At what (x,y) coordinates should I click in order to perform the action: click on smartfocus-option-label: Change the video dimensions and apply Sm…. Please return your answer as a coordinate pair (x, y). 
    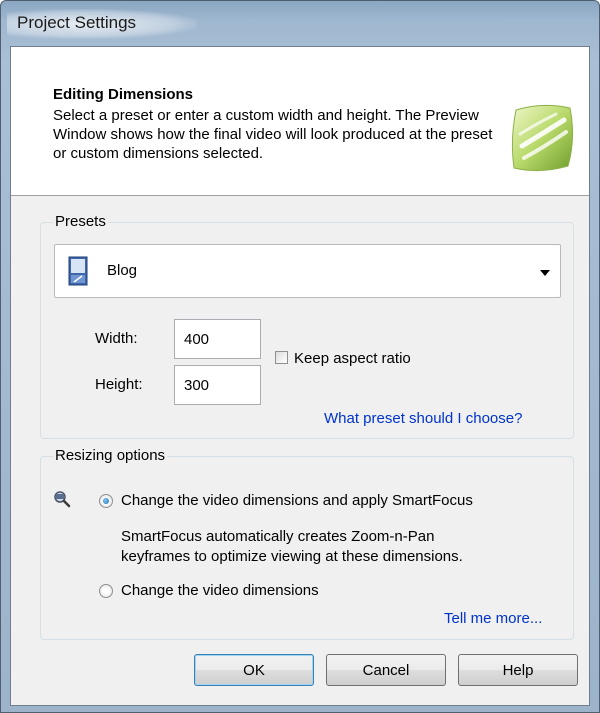
    Looking at the image, I should click on (297, 500).